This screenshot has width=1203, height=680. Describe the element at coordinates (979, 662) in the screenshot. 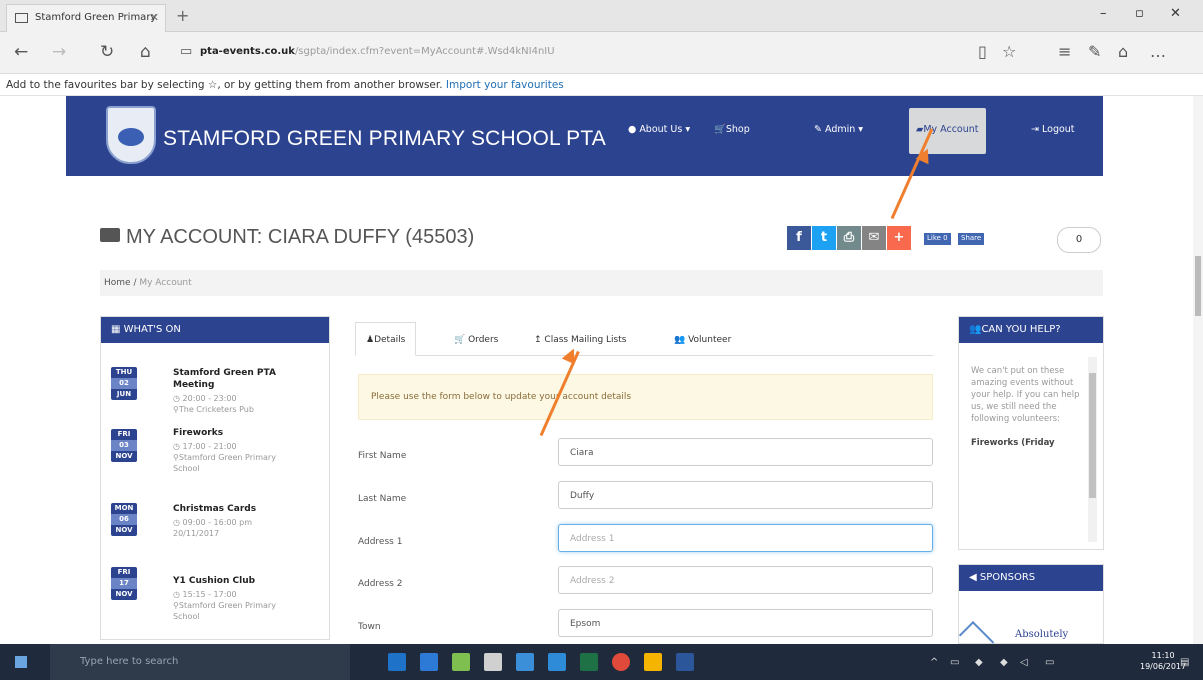

I see `tray-app-icon: ◆` at that location.